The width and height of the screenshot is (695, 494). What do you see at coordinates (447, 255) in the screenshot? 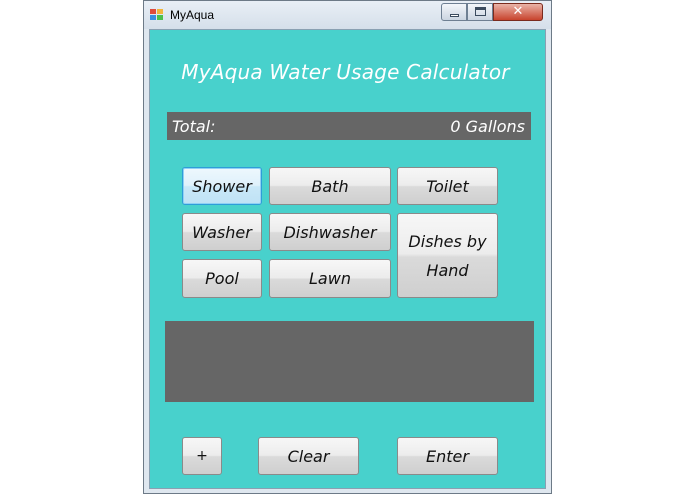
I see `dishes-by-hand-button: Dishes by Hand` at bounding box center [447, 255].